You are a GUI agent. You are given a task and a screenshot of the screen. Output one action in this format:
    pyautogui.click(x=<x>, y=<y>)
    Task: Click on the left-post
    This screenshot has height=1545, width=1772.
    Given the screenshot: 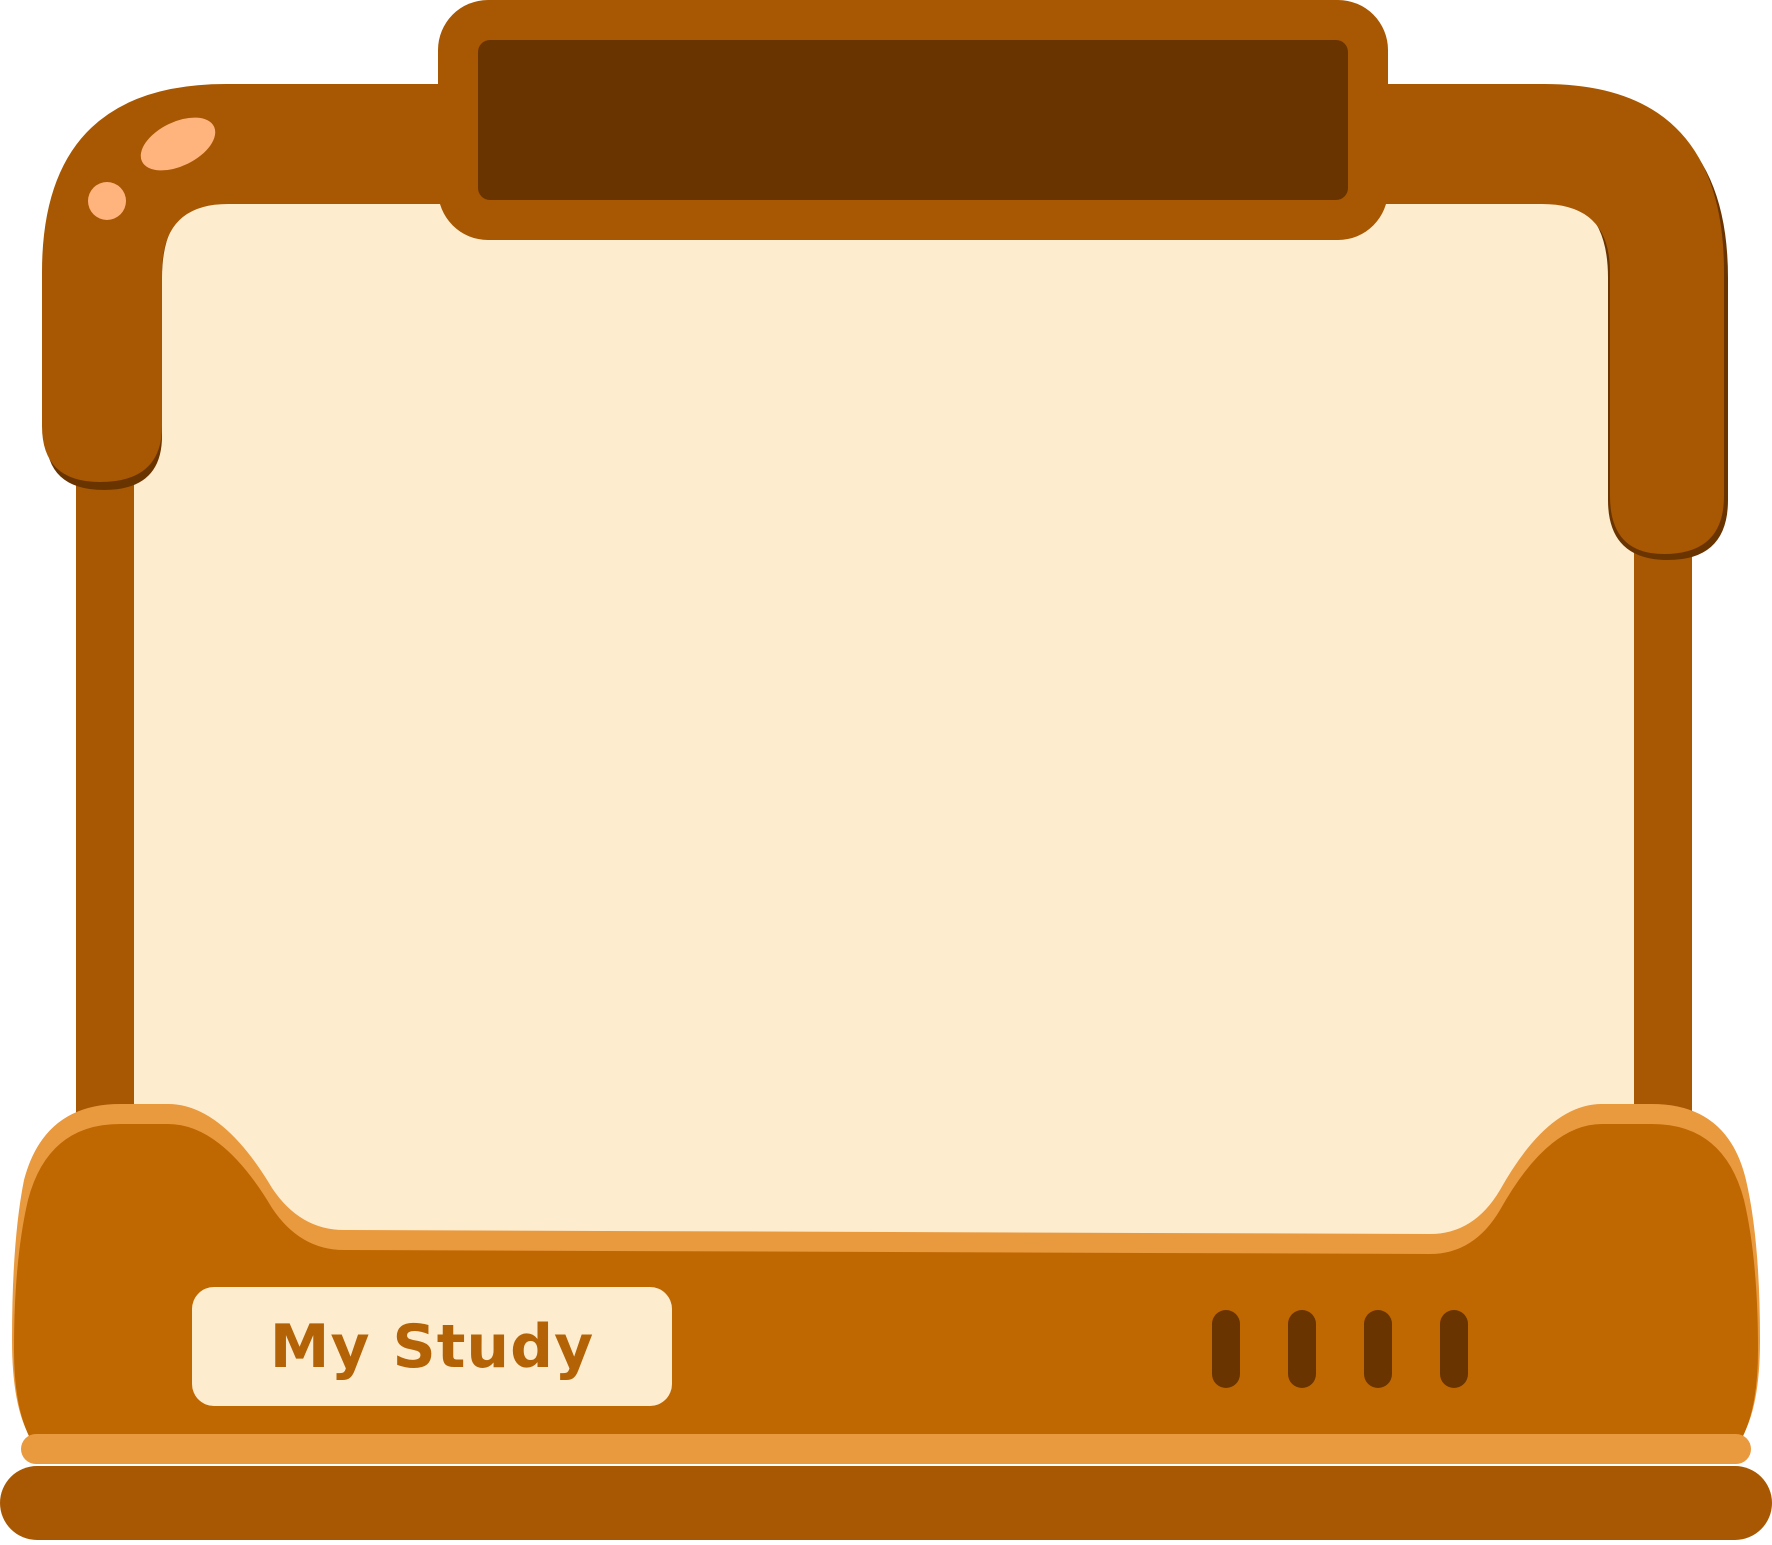 What is the action you would take?
    pyautogui.click(x=105, y=780)
    